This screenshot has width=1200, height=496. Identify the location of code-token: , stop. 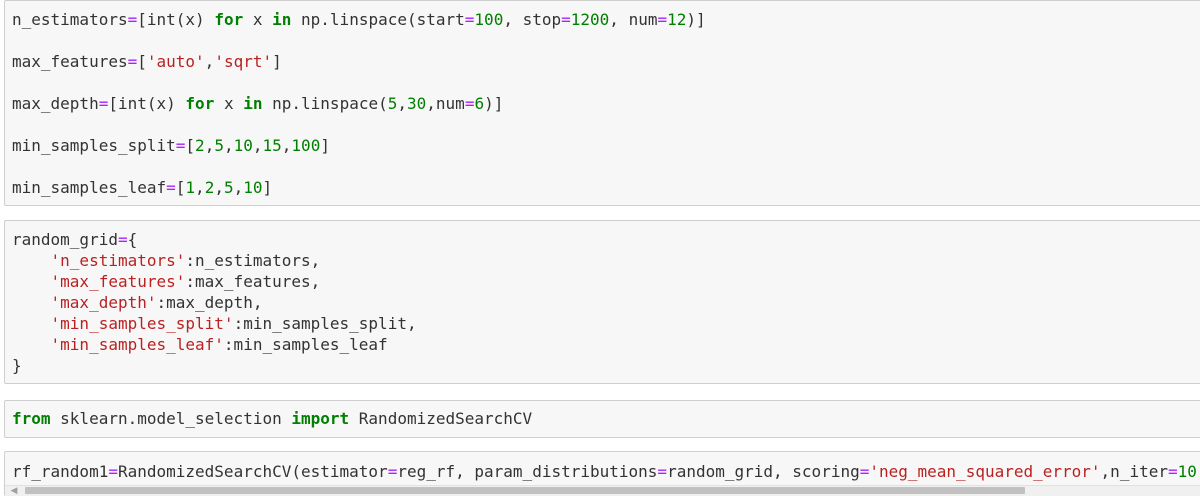
(532, 19).